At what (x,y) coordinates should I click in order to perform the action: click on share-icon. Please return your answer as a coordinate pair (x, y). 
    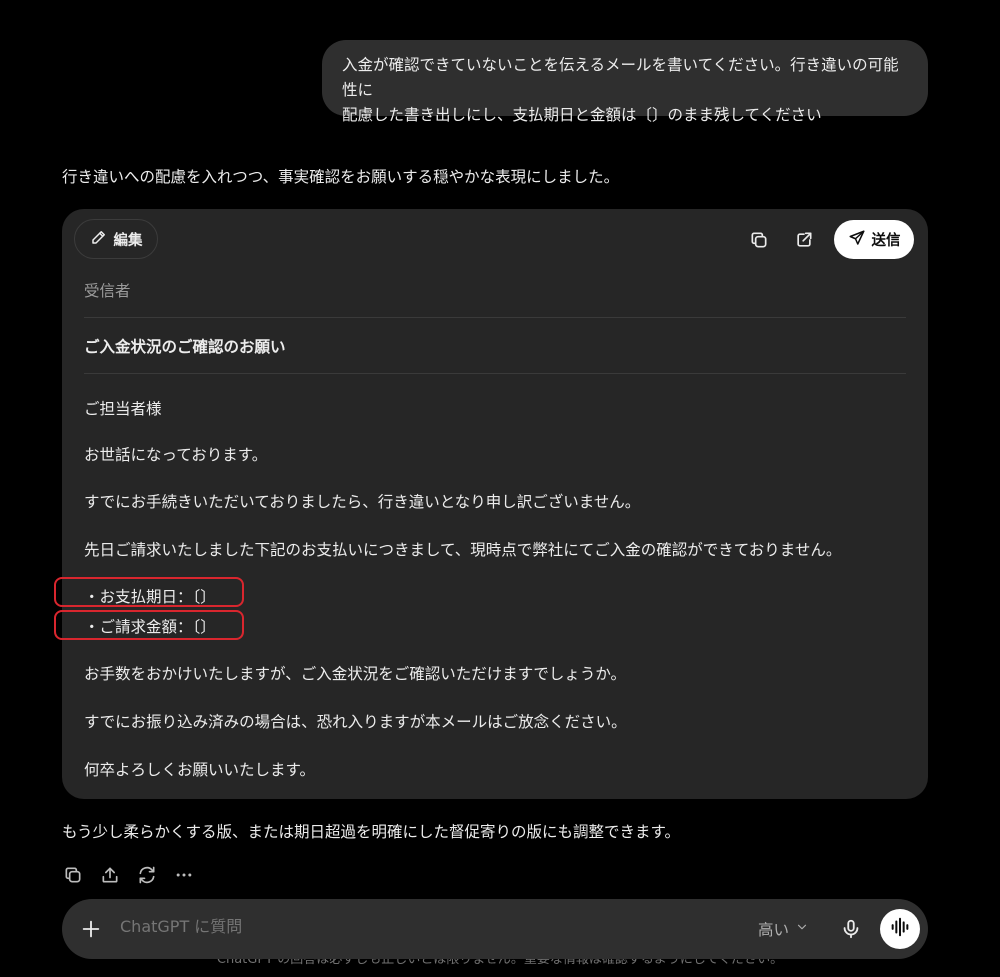
    Looking at the image, I should click on (110, 875).